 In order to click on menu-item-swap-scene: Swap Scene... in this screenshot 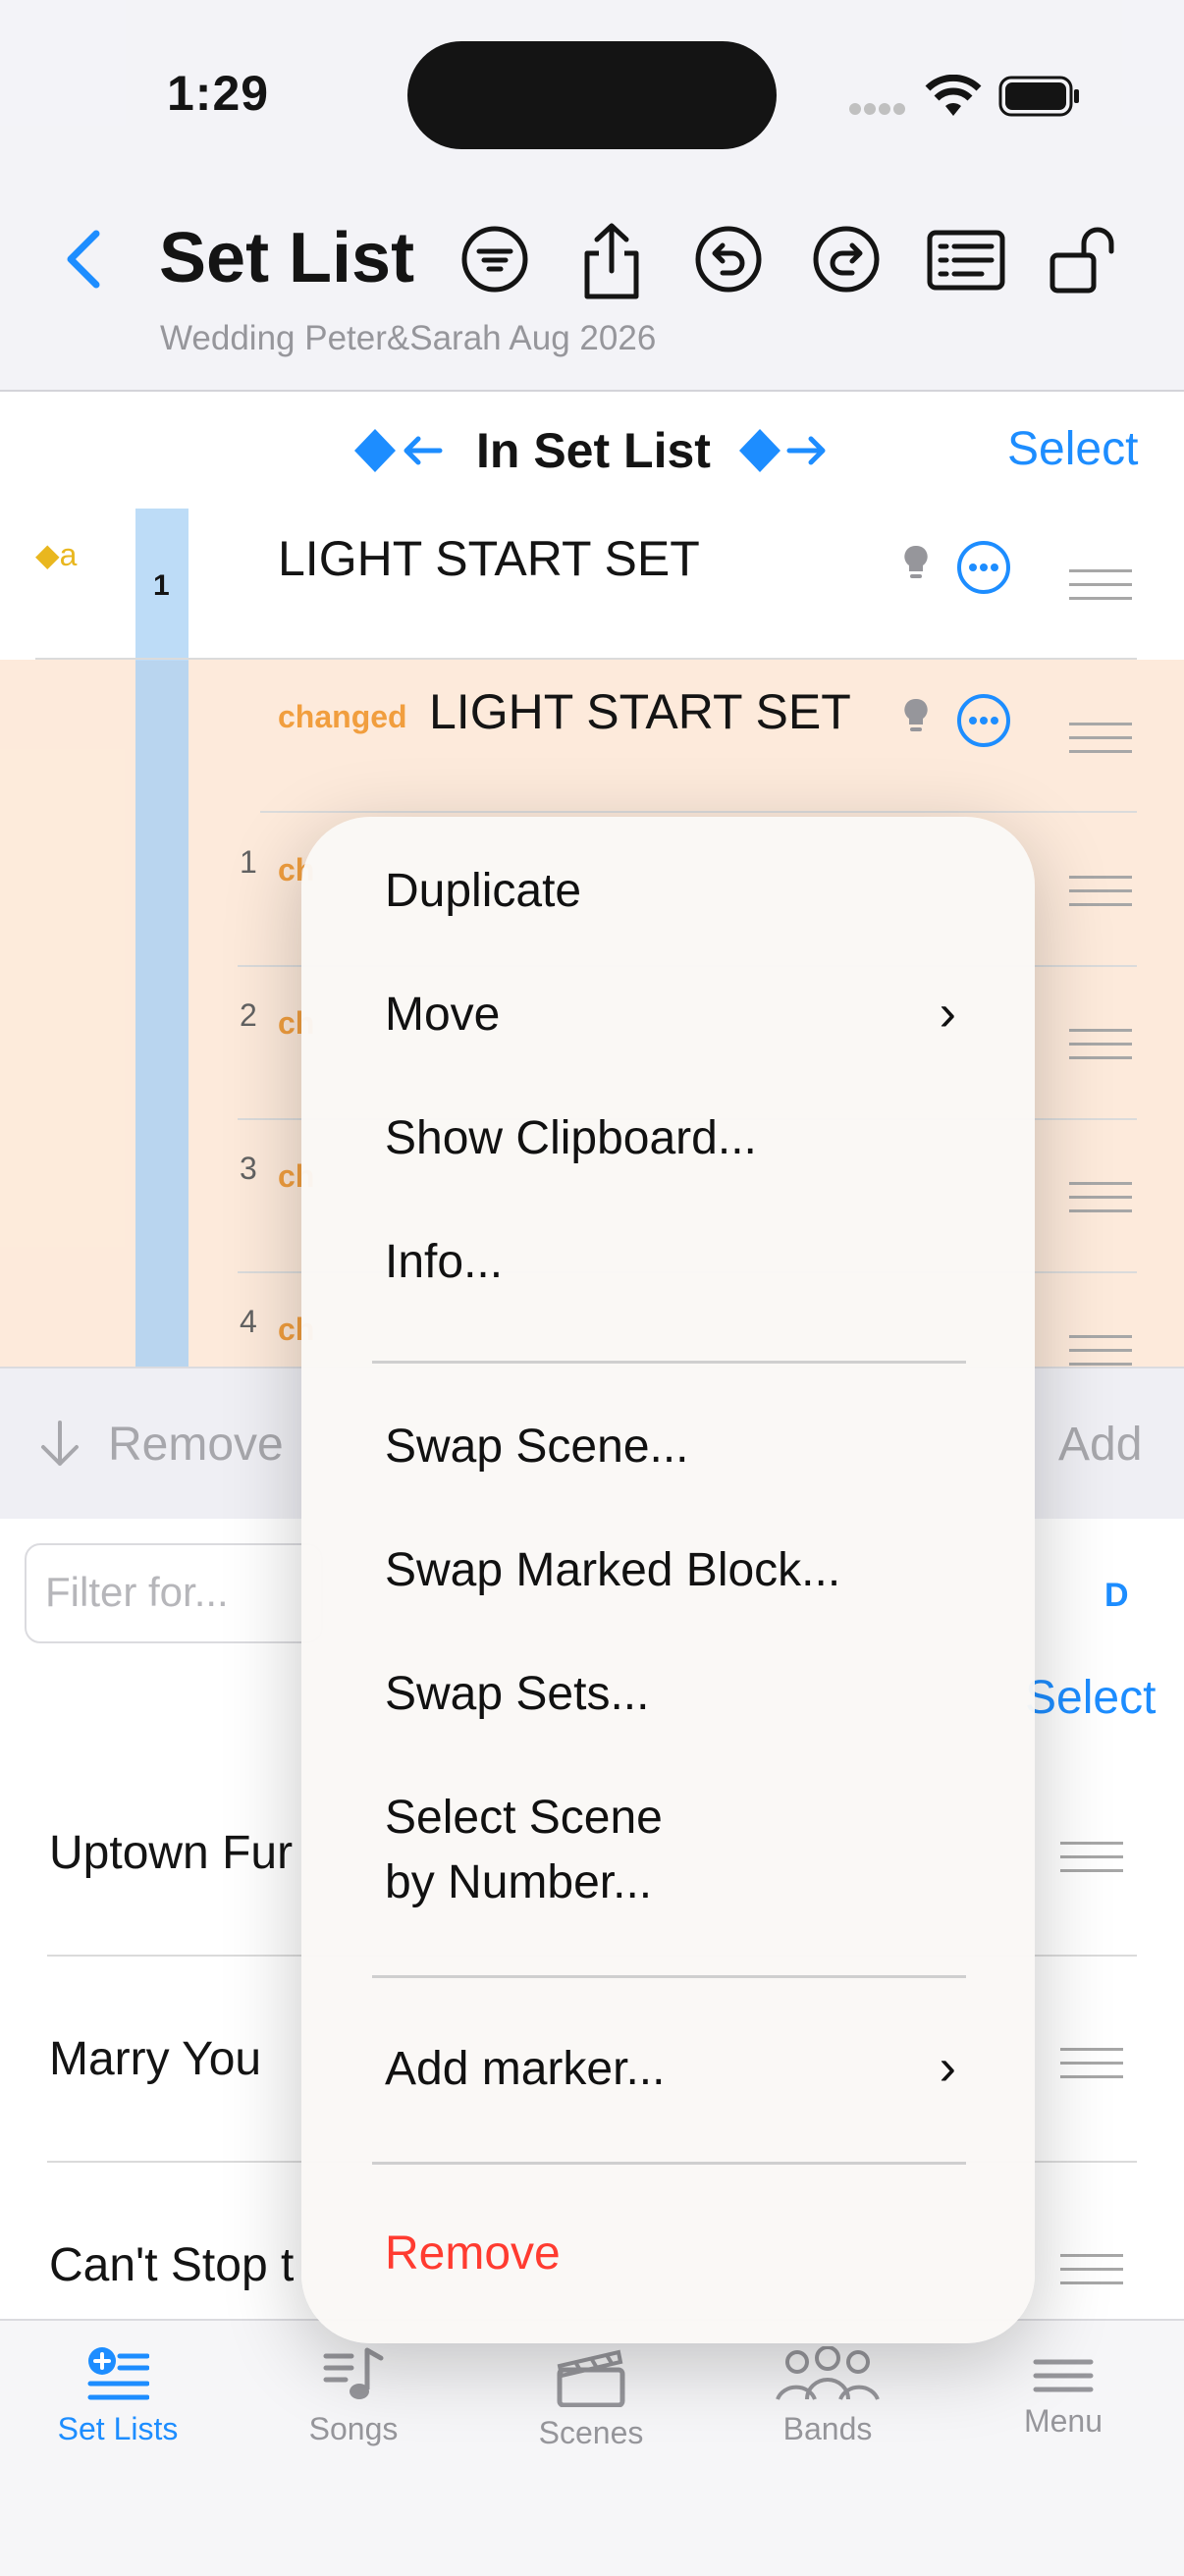, I will do `click(537, 1447)`.